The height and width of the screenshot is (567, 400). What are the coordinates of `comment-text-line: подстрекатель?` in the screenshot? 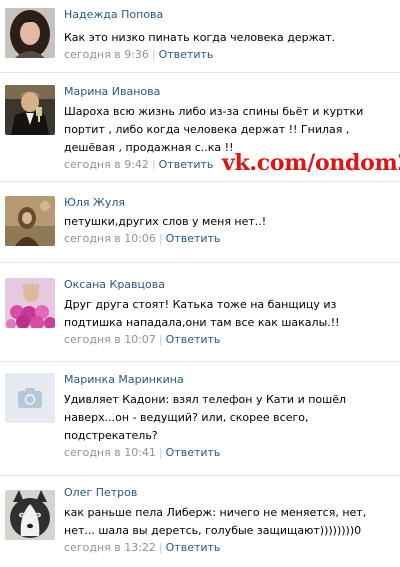 It's located at (111, 435).